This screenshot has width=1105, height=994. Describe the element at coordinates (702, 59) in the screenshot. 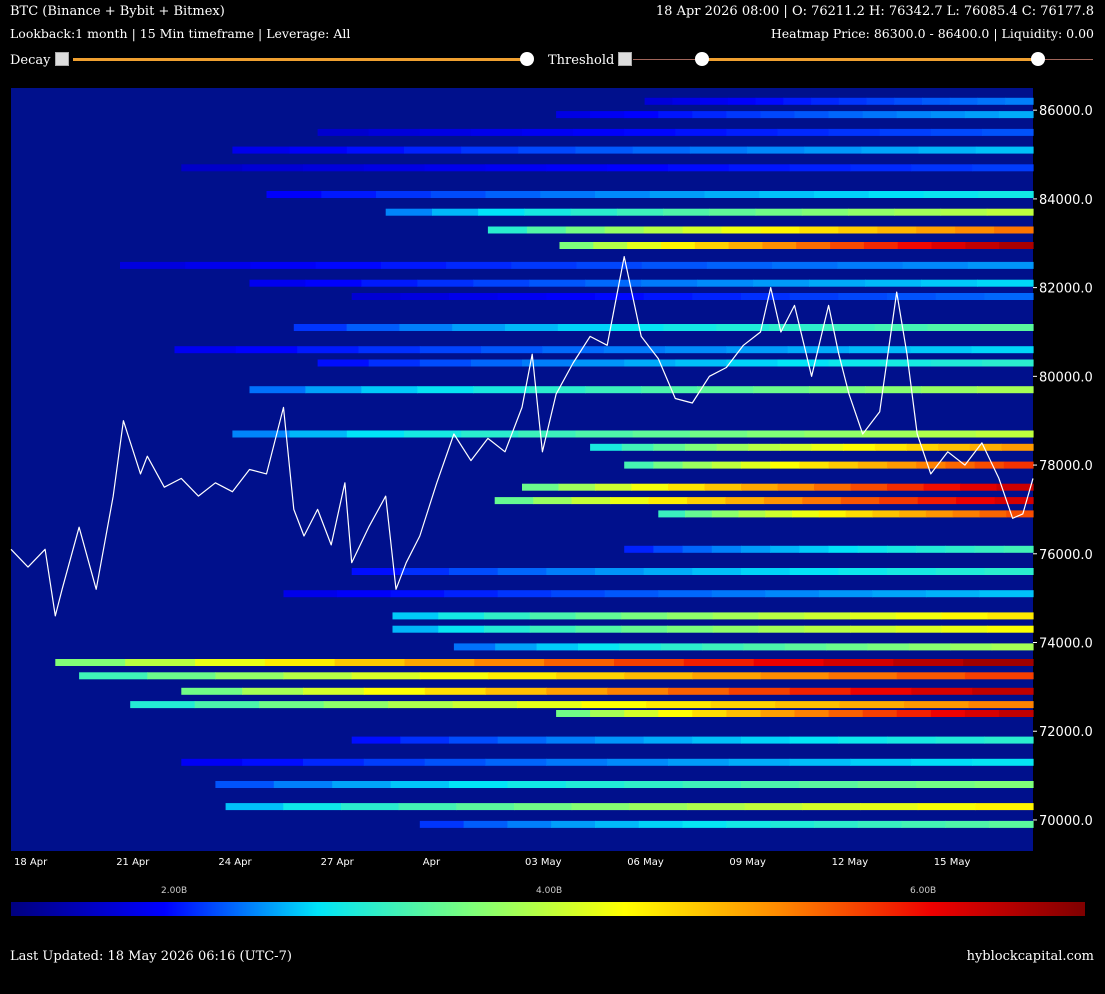

I see `threshold-slider-handle-low` at that location.